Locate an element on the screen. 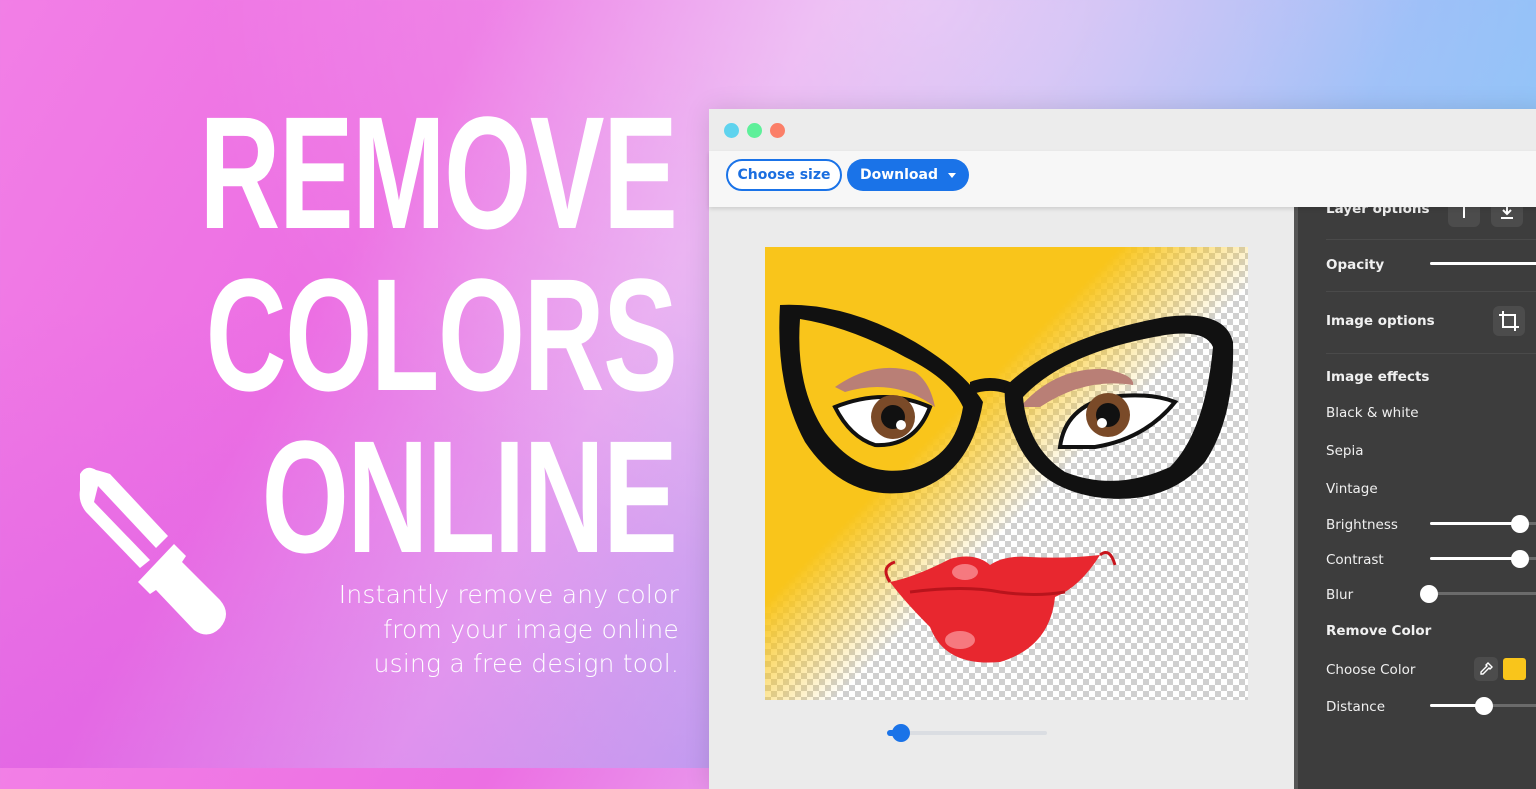  crop-icon is located at coordinates (1509, 321).